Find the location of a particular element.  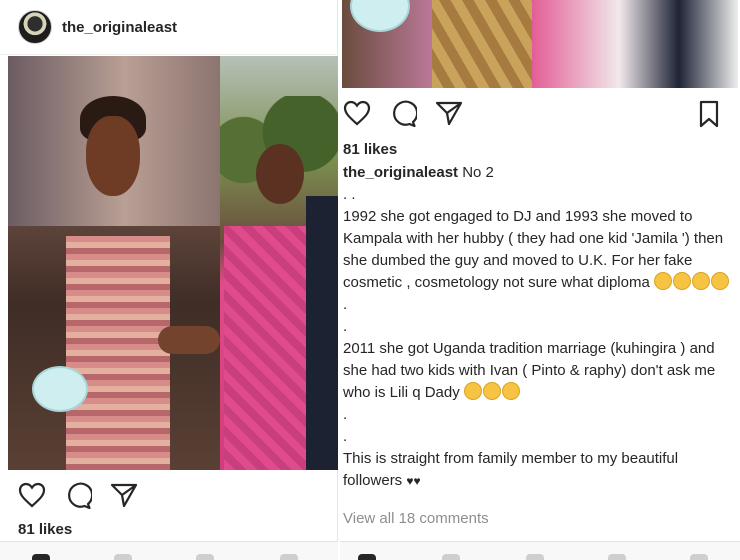

post-photo-cropped is located at coordinates (540, 44).